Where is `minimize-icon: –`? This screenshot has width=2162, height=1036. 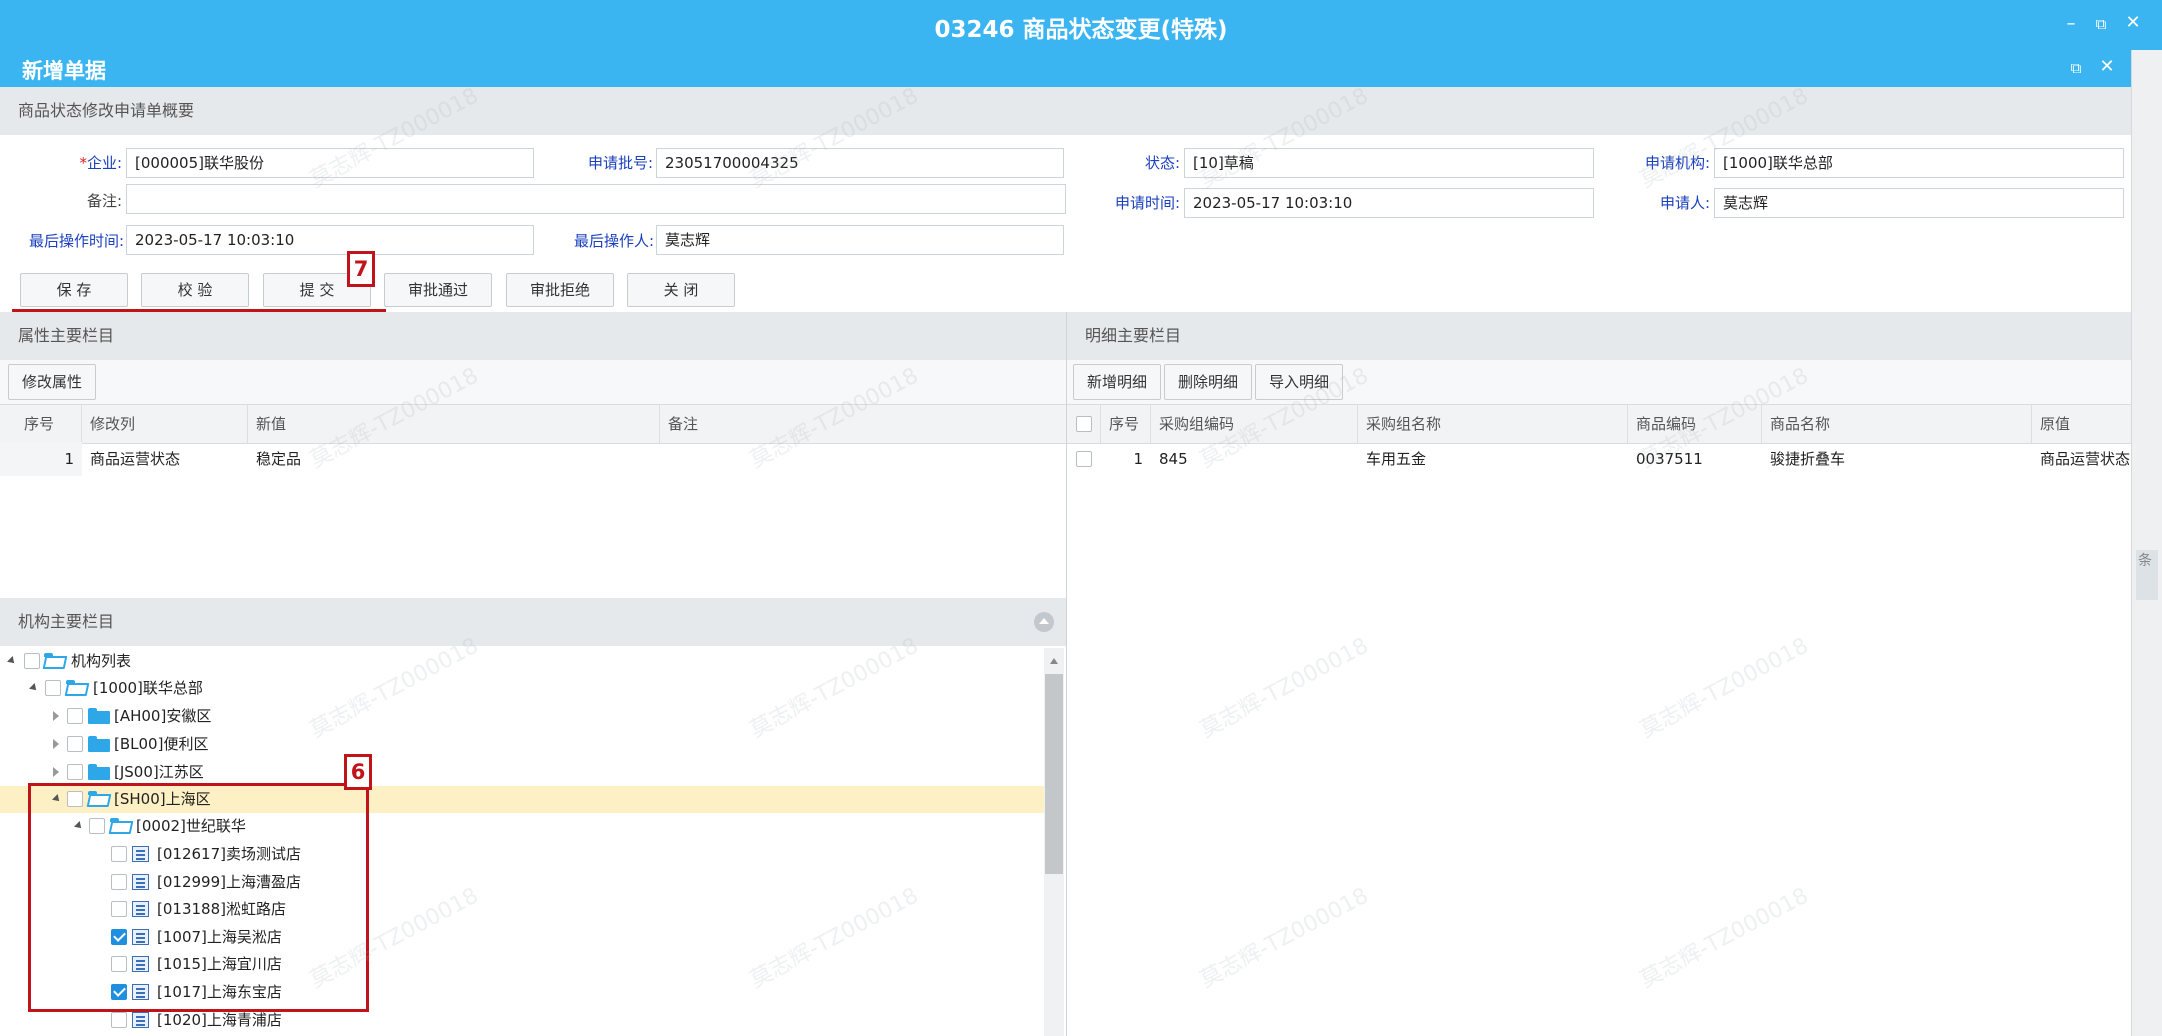 minimize-icon: – is located at coordinates (2071, 24).